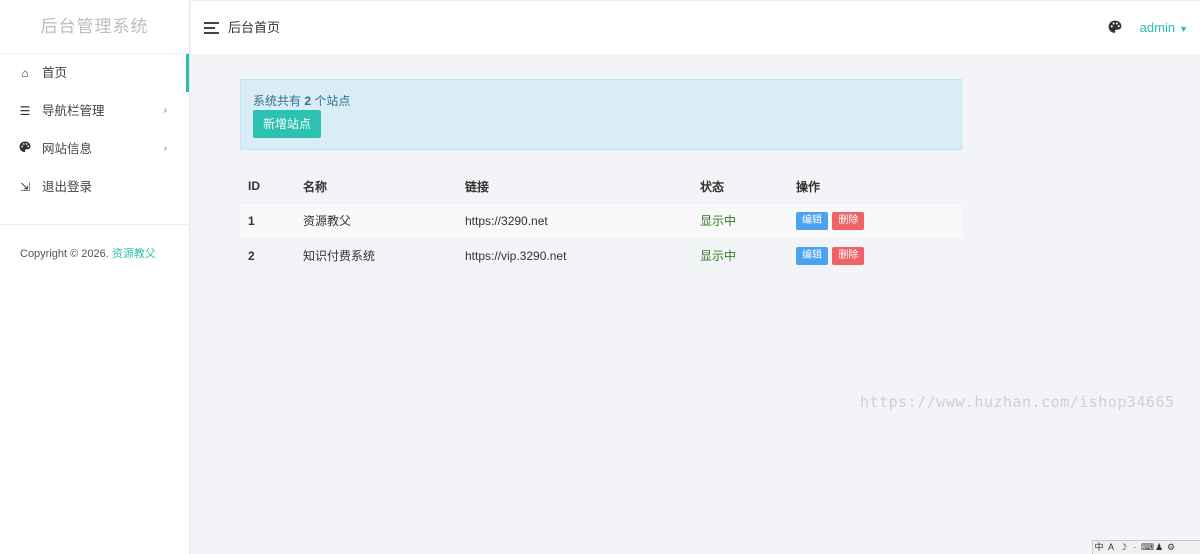 This screenshot has height=554, width=1200. I want to click on sidebar-item-site-info: 网站信息 ›, so click(94, 149).